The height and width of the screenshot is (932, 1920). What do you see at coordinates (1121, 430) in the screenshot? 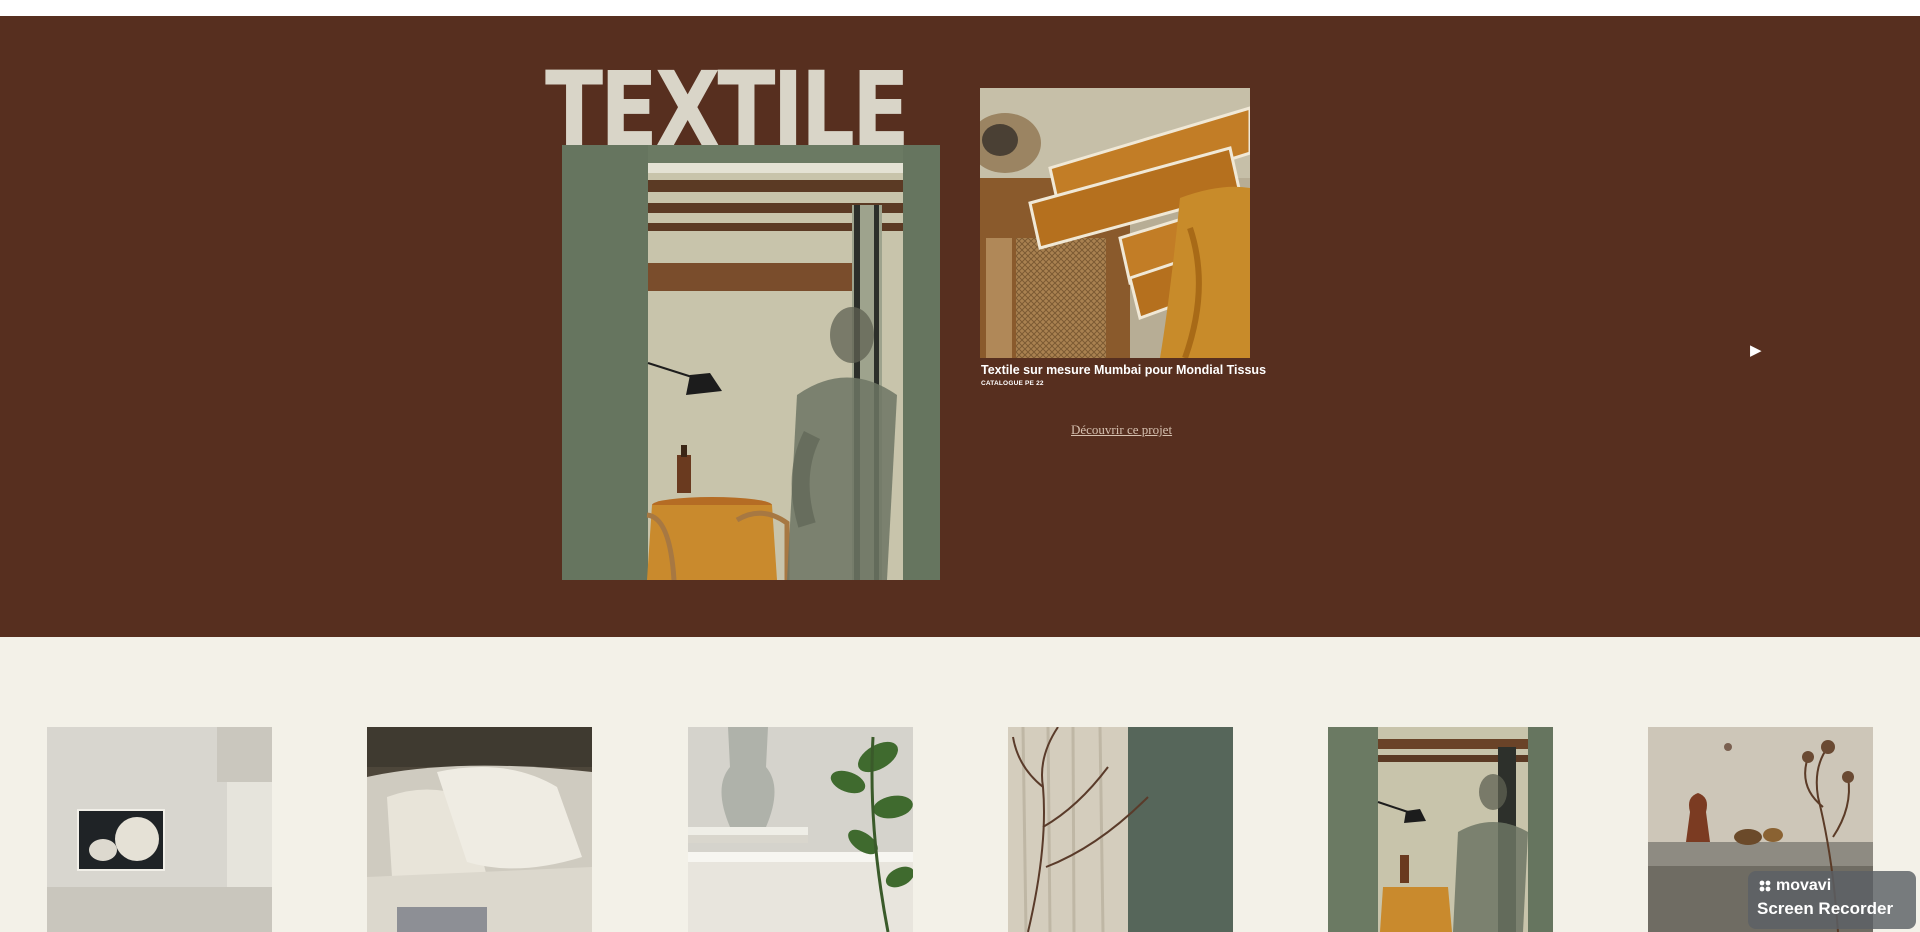
I see `discover-project-link: Découvrir ce projet` at bounding box center [1121, 430].